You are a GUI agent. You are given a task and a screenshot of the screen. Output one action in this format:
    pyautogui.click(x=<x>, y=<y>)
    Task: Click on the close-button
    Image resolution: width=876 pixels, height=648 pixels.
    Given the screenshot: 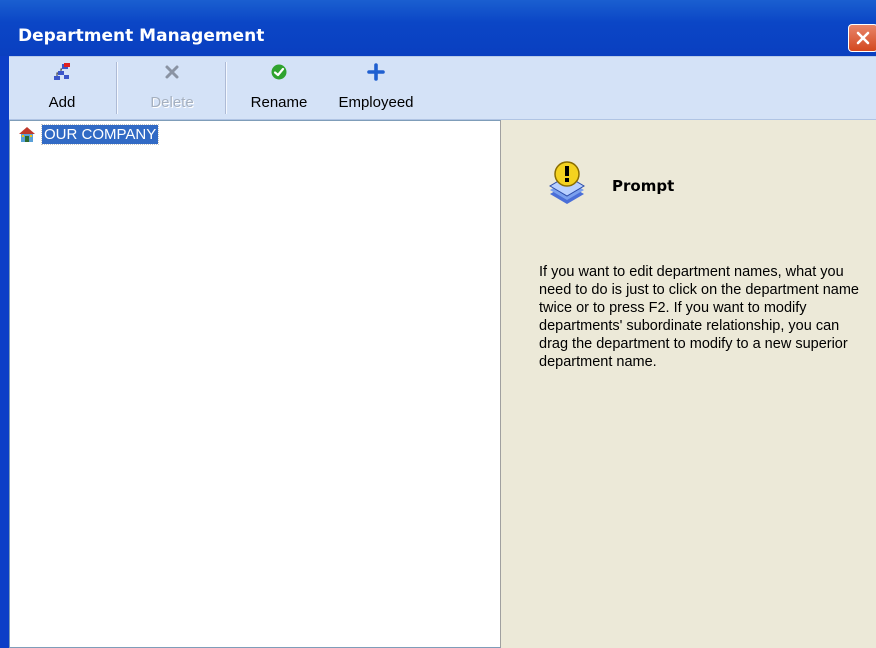 What is the action you would take?
    pyautogui.click(x=862, y=38)
    